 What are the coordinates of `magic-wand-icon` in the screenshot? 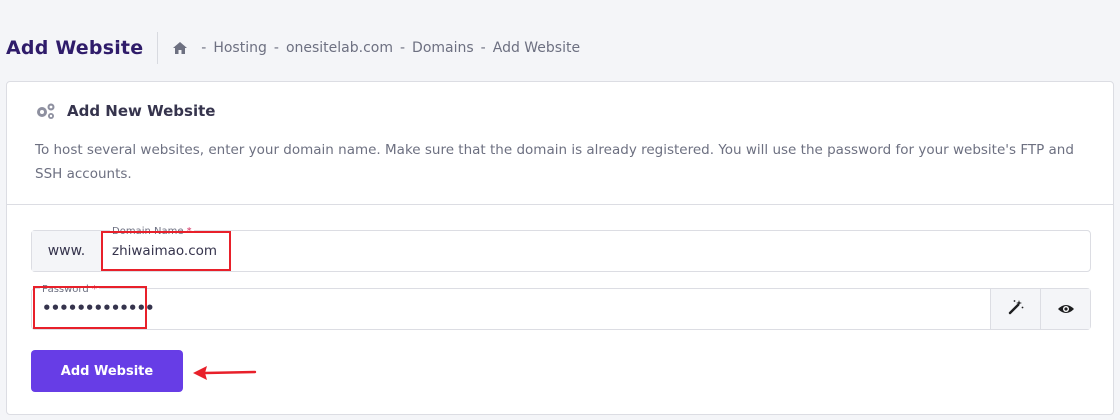 It's located at (1016, 309).